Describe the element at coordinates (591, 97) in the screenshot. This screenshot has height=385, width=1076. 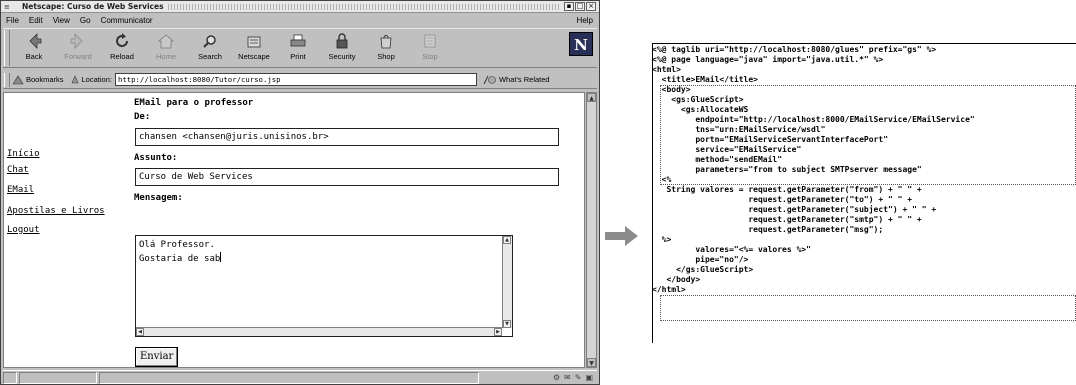
I see `page-scroll-up-arrow: ▲` at that location.